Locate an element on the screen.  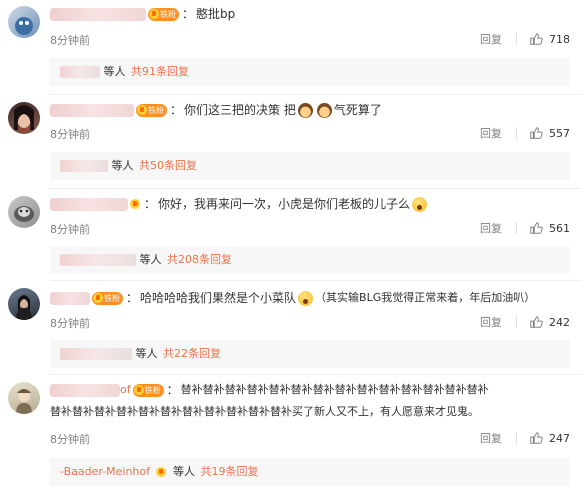
like-count: 242 is located at coordinates (559, 322).